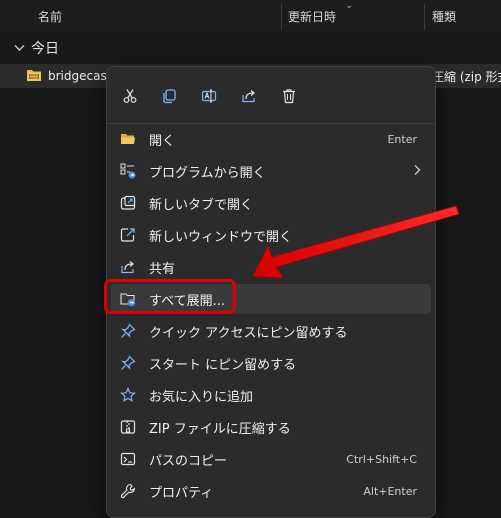 The width and height of the screenshot is (501, 518). Describe the element at coordinates (162, 141) in the screenshot. I see `menu-item-label: 開く` at that location.